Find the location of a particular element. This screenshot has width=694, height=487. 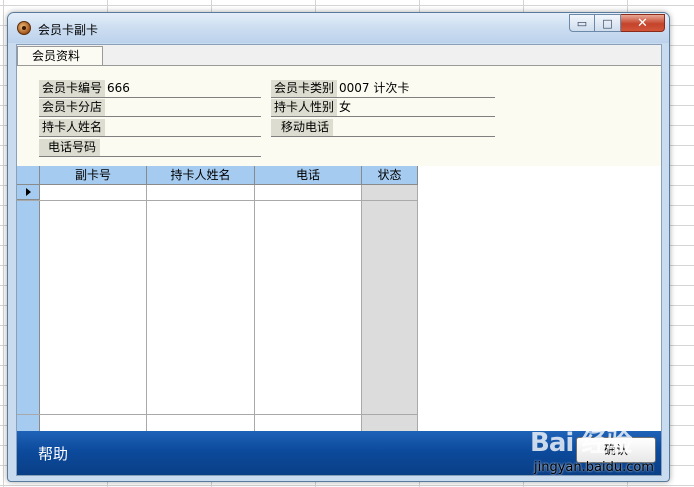

column-sub-card-no: 副卡号 is located at coordinates (93, 175).